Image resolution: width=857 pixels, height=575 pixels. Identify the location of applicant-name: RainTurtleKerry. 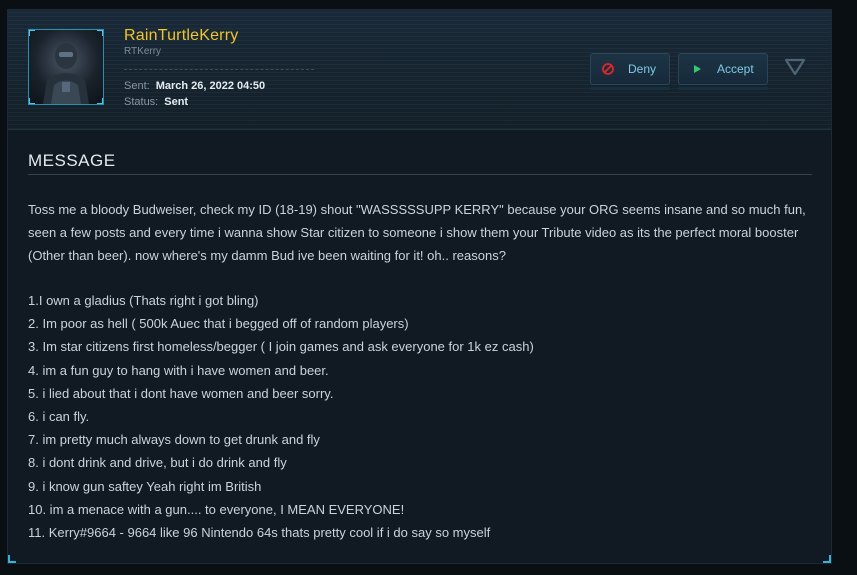
(181, 36).